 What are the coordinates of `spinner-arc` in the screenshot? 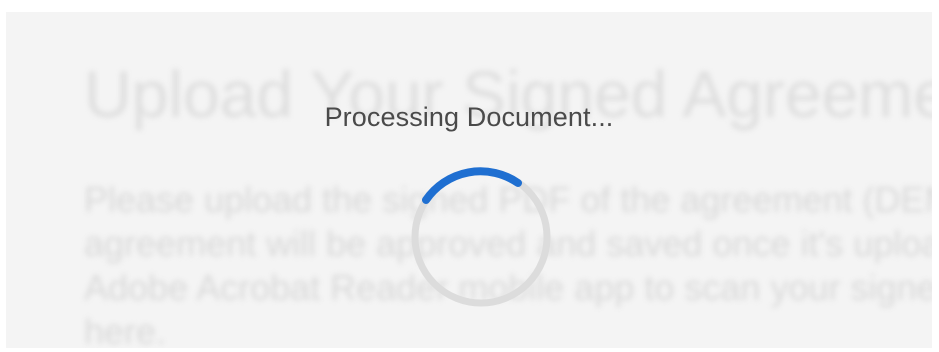 It's located at (472, 185).